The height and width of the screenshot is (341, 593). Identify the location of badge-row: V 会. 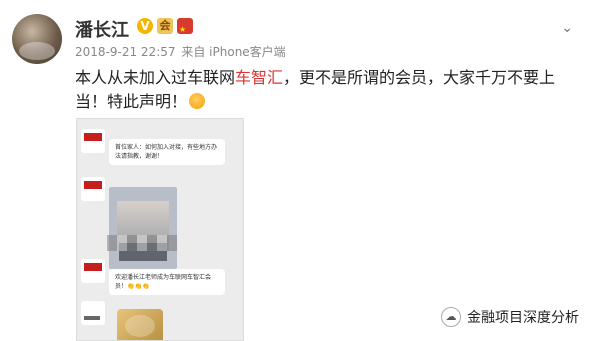
(165, 26).